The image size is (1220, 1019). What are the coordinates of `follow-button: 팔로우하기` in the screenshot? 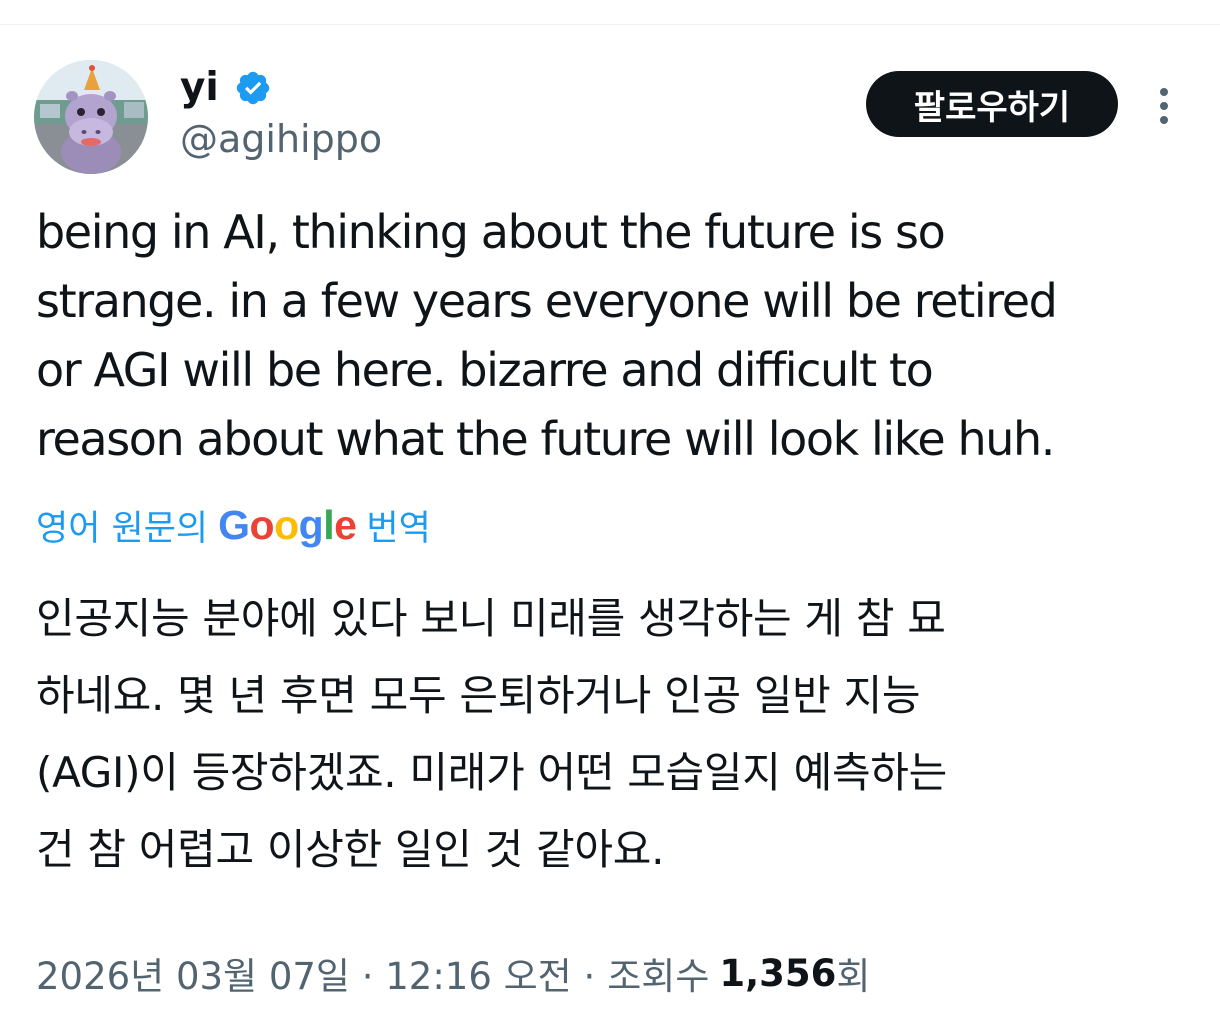 It's located at (992, 104).